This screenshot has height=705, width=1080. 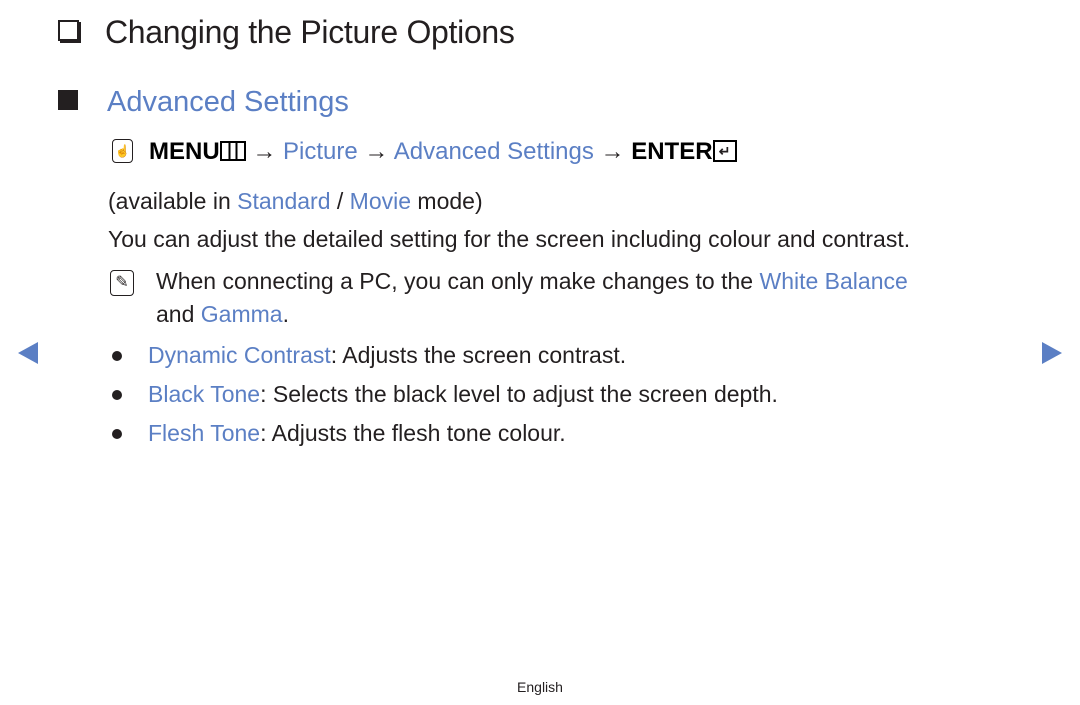 What do you see at coordinates (833, 281) in the screenshot?
I see `link-white-balance: White Balance` at bounding box center [833, 281].